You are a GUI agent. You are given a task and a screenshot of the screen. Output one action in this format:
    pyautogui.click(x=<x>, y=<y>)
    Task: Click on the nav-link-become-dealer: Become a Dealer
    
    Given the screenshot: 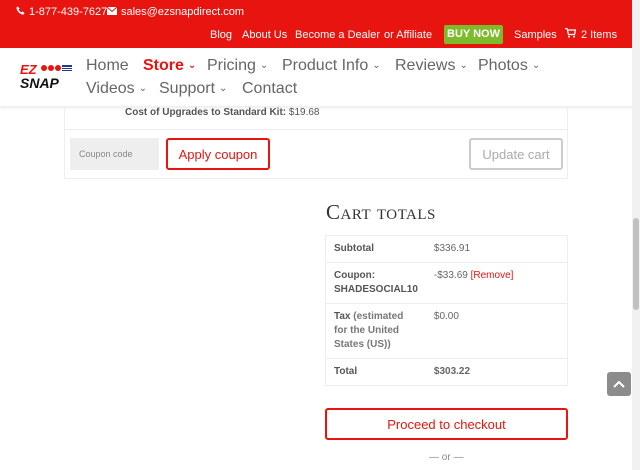 What is the action you would take?
    pyautogui.click(x=337, y=35)
    